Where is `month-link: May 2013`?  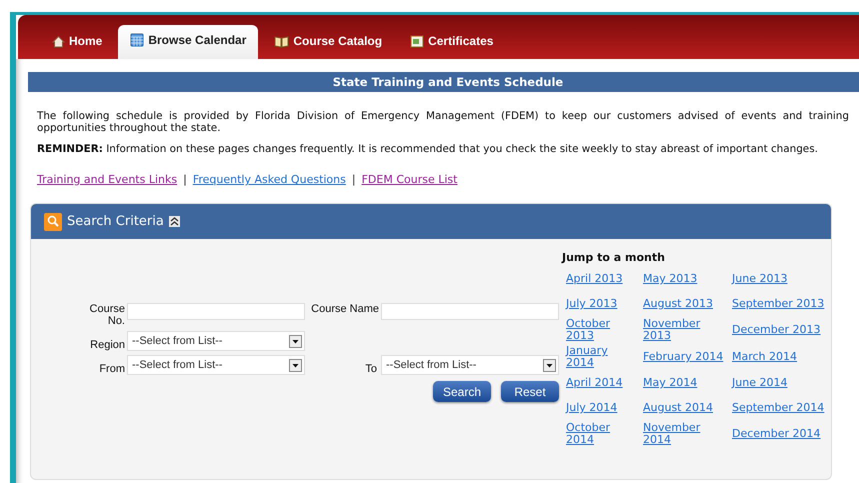 month-link: May 2013 is located at coordinates (685, 279).